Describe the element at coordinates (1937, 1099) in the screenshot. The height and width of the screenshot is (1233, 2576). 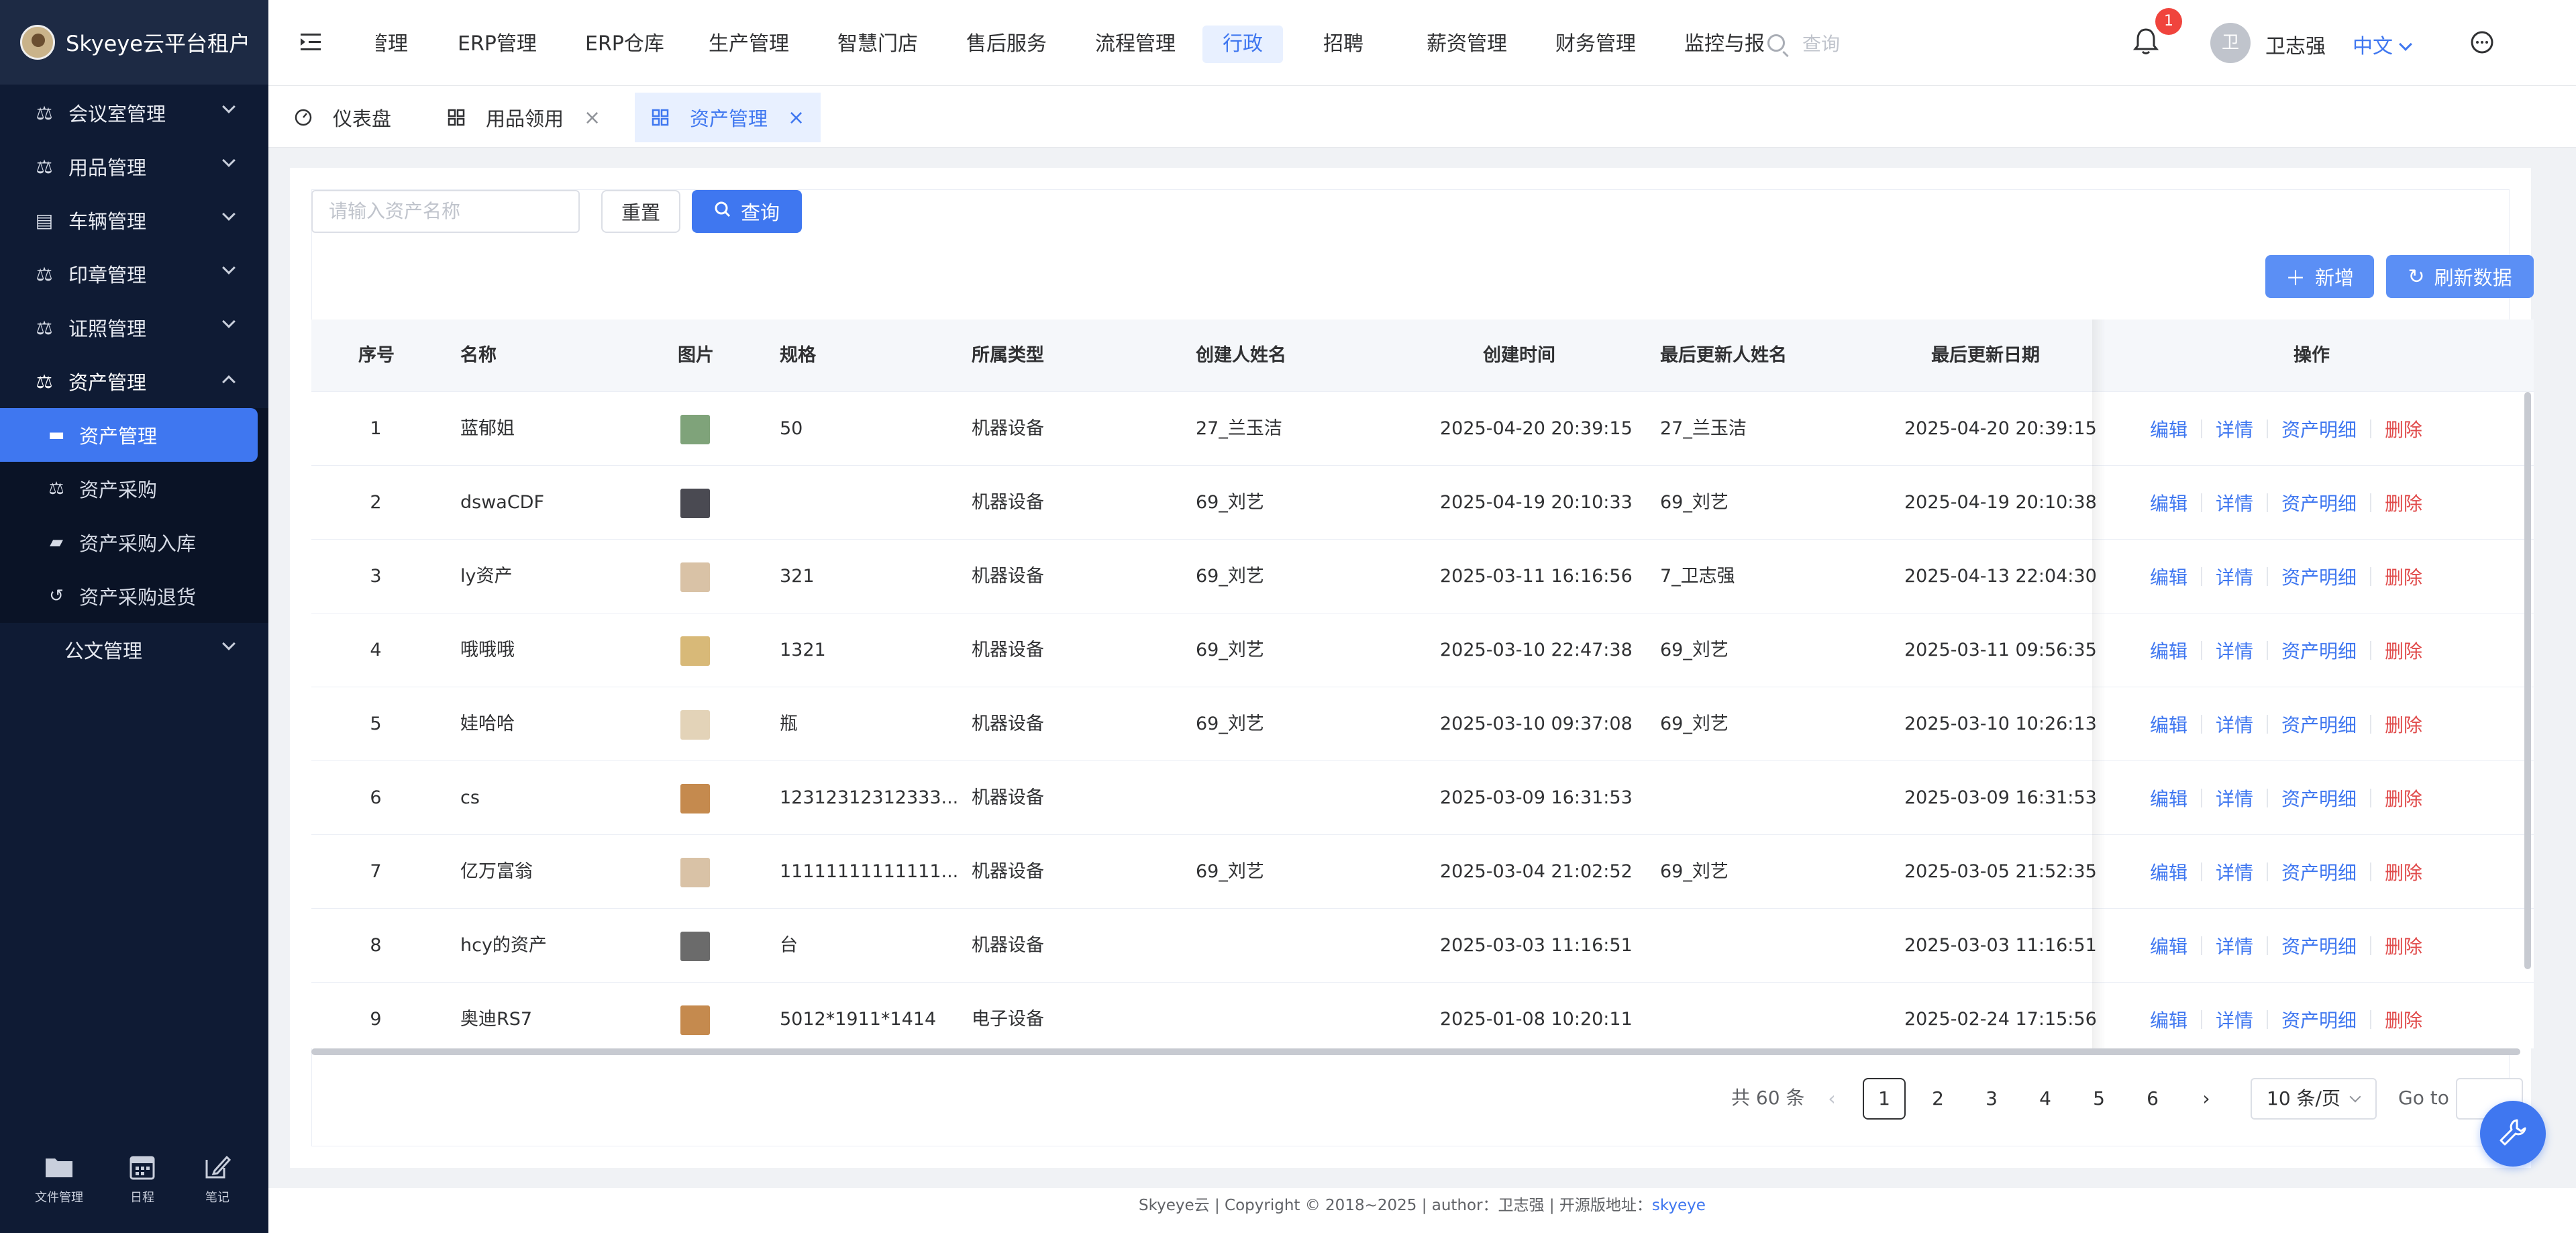
I see `page-button: 2` at that location.